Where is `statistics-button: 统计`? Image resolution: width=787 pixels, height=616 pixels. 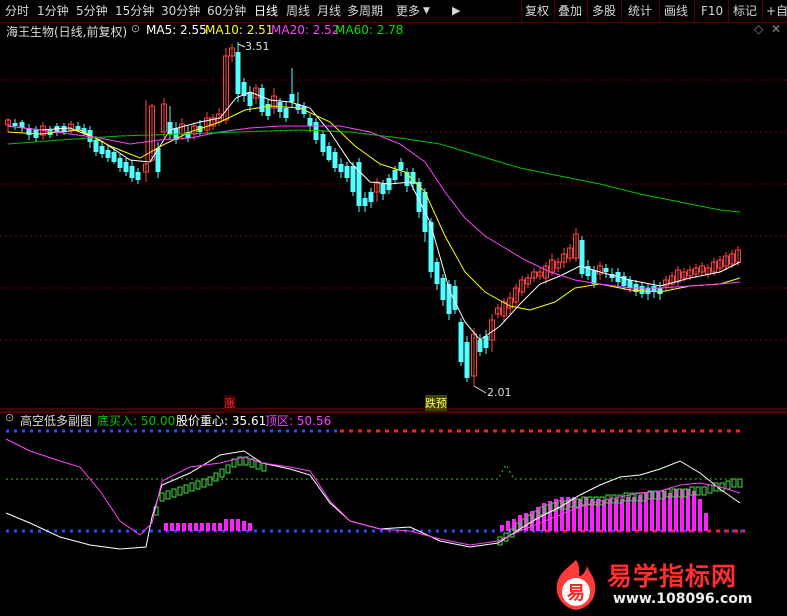 statistics-button: 统计 is located at coordinates (640, 11).